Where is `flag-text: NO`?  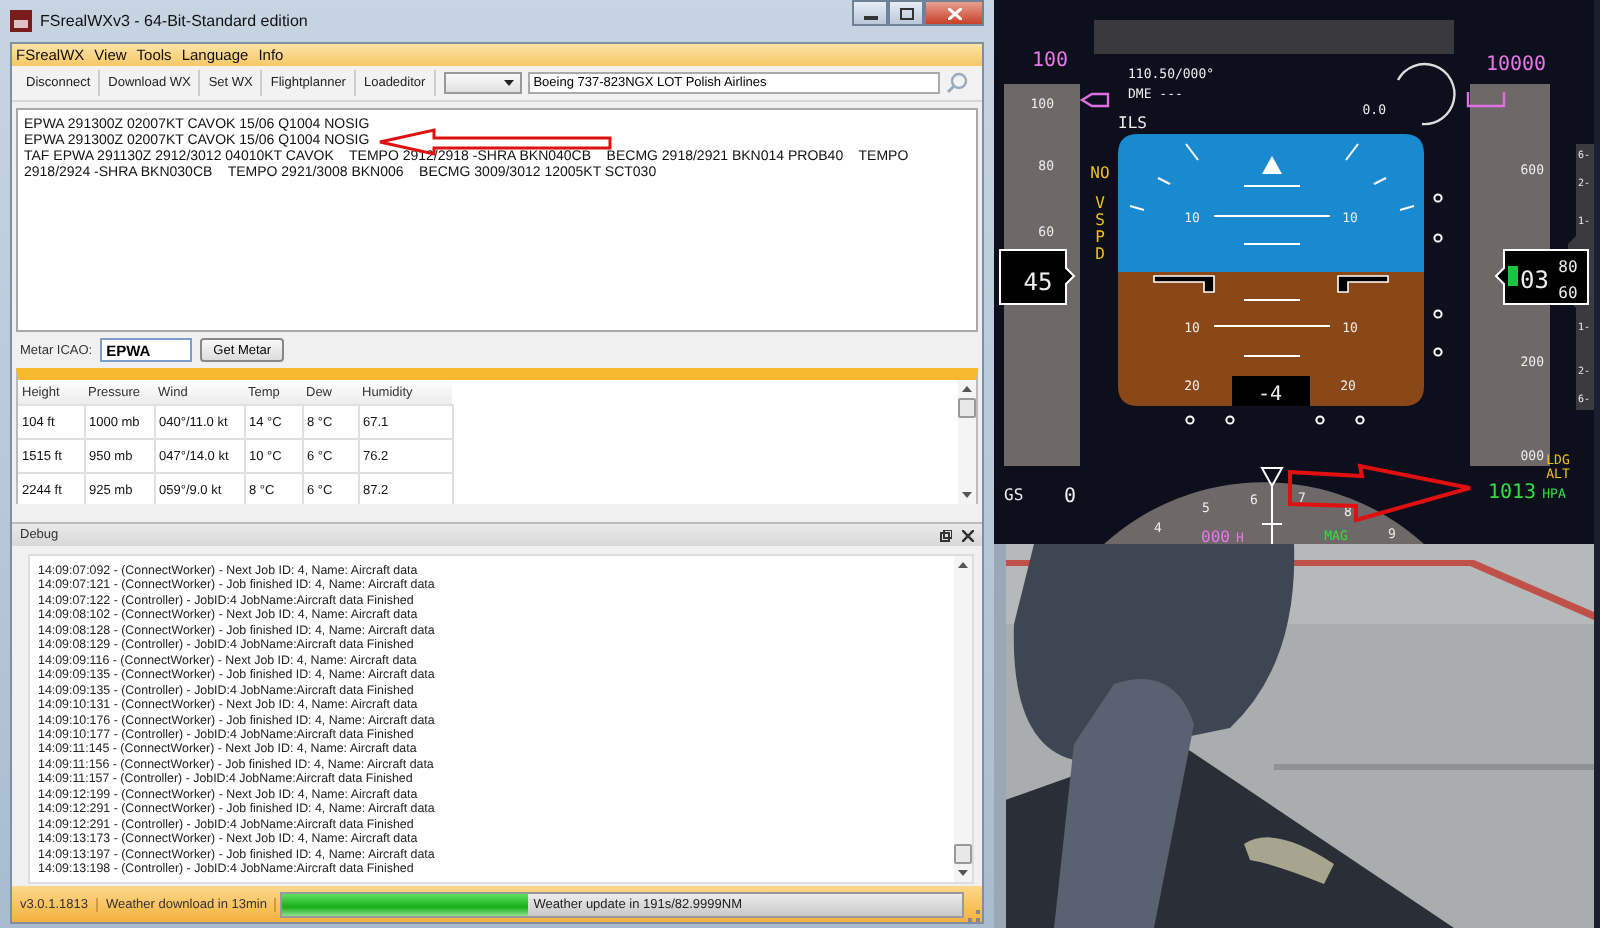
flag-text: NO is located at coordinates (1100, 173).